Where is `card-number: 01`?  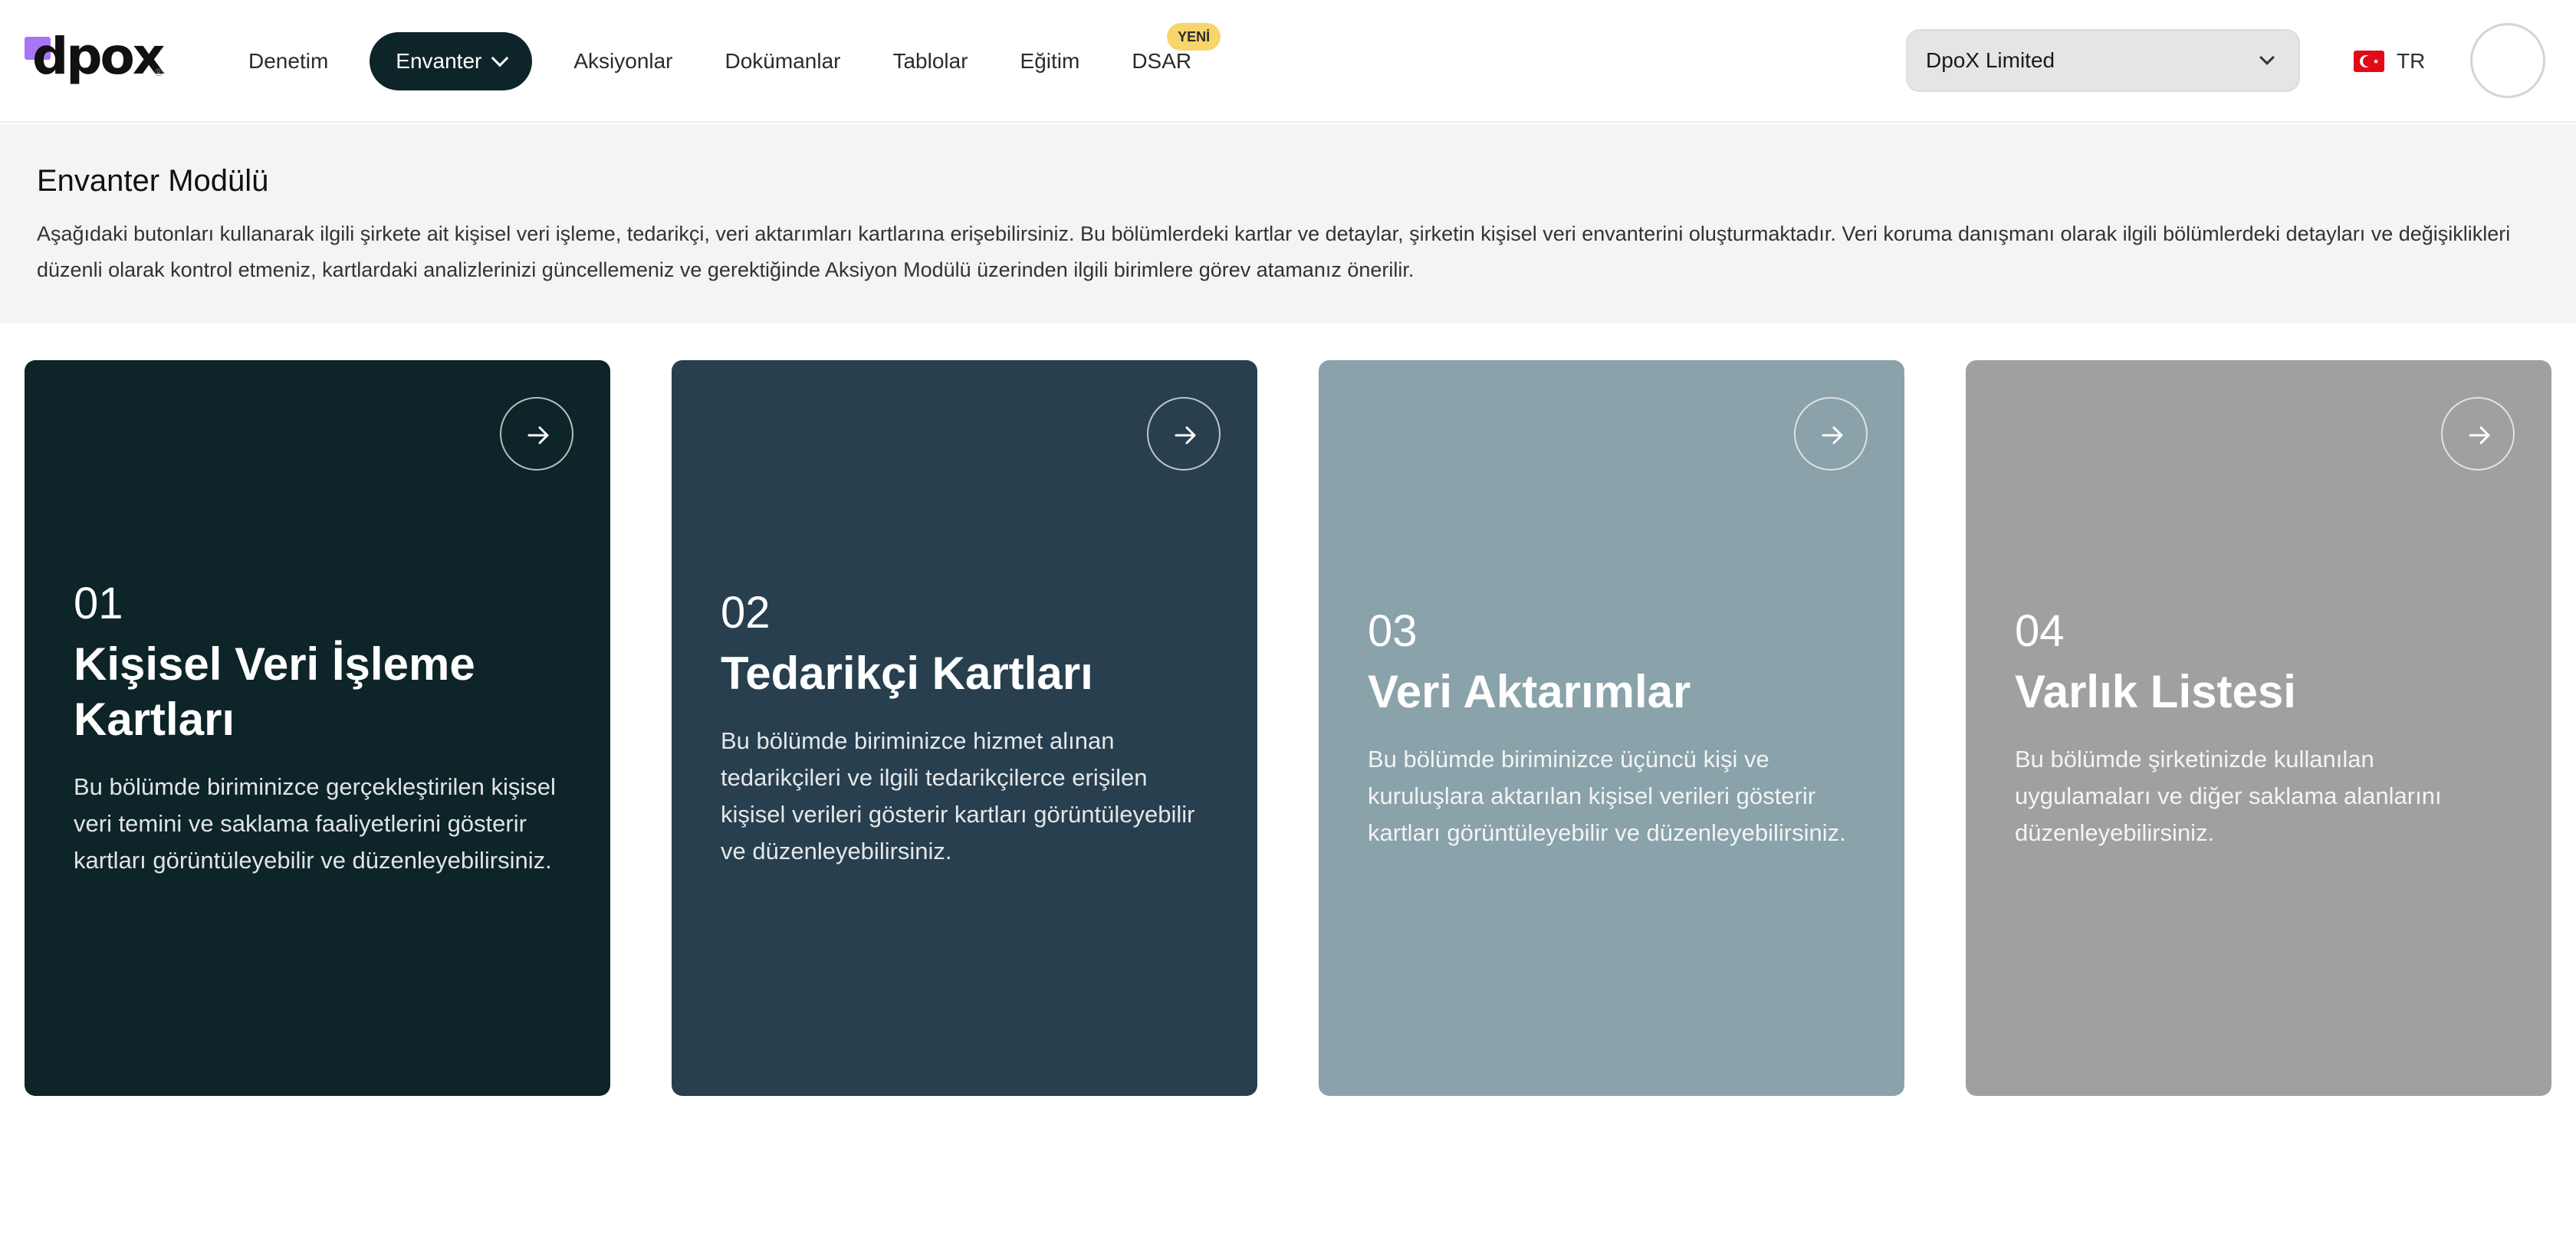
card-number: 01 is located at coordinates (99, 603).